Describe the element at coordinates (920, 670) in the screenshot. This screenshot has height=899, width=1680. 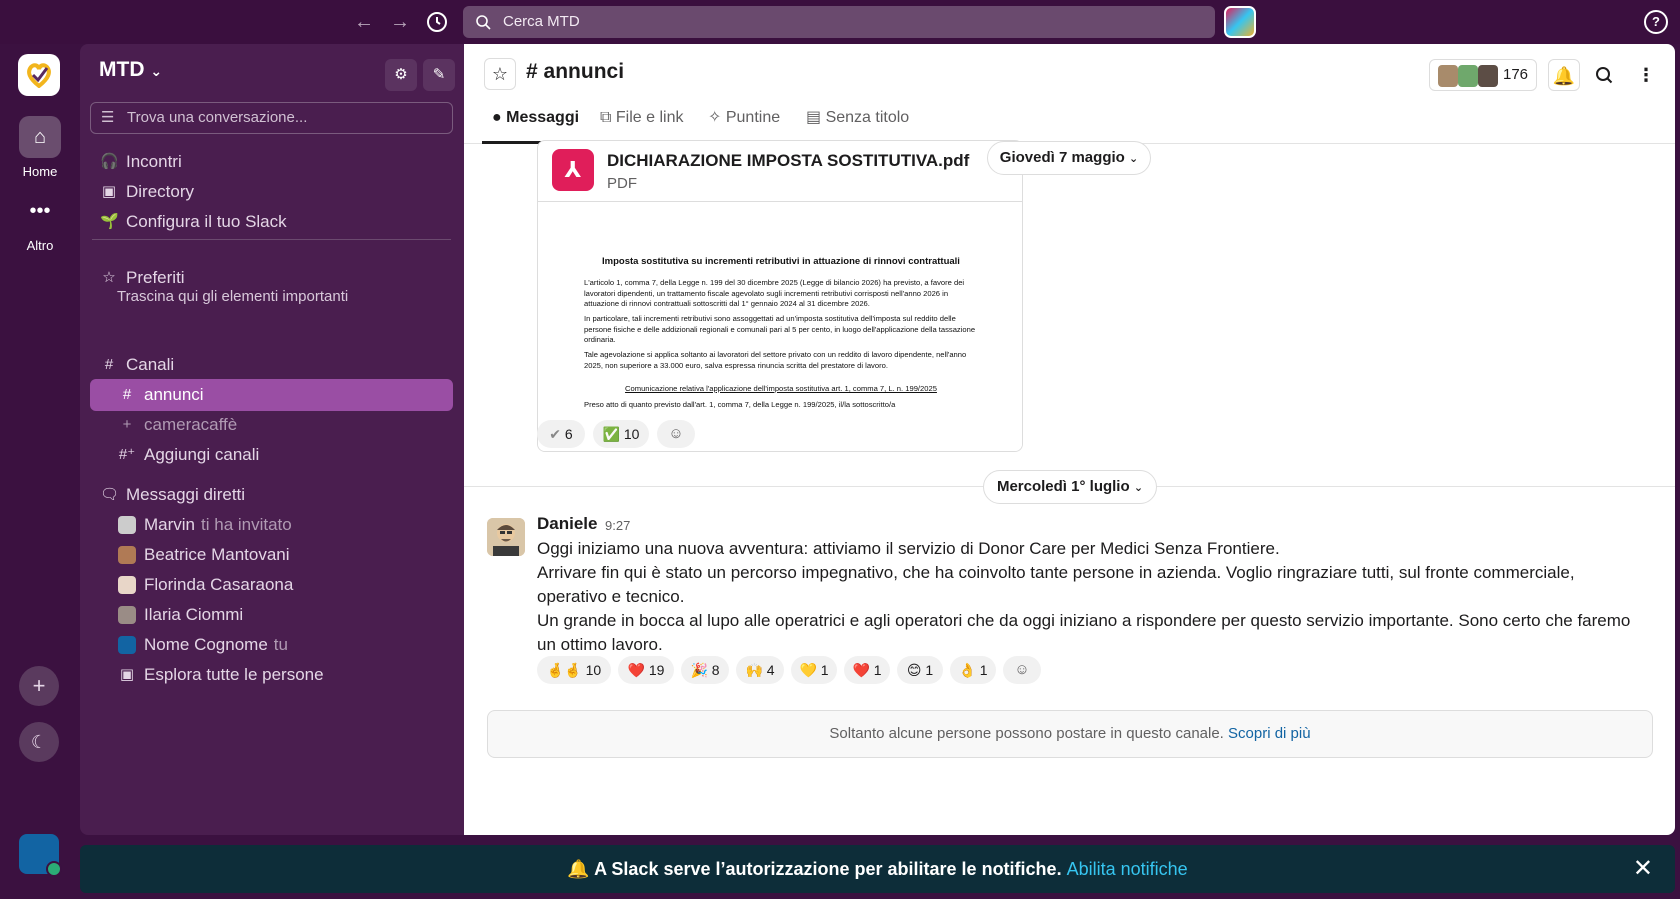
I see `reaction: 😊 1` at that location.